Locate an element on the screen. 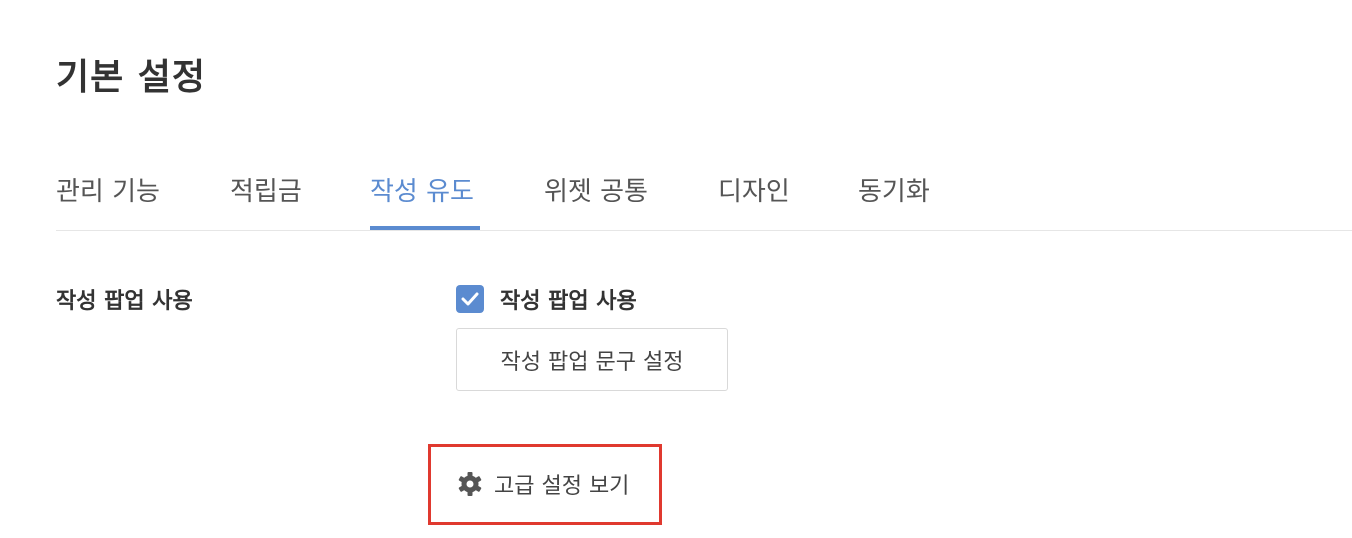  tab-write-prompt: 작성 유도 is located at coordinates (422, 192).